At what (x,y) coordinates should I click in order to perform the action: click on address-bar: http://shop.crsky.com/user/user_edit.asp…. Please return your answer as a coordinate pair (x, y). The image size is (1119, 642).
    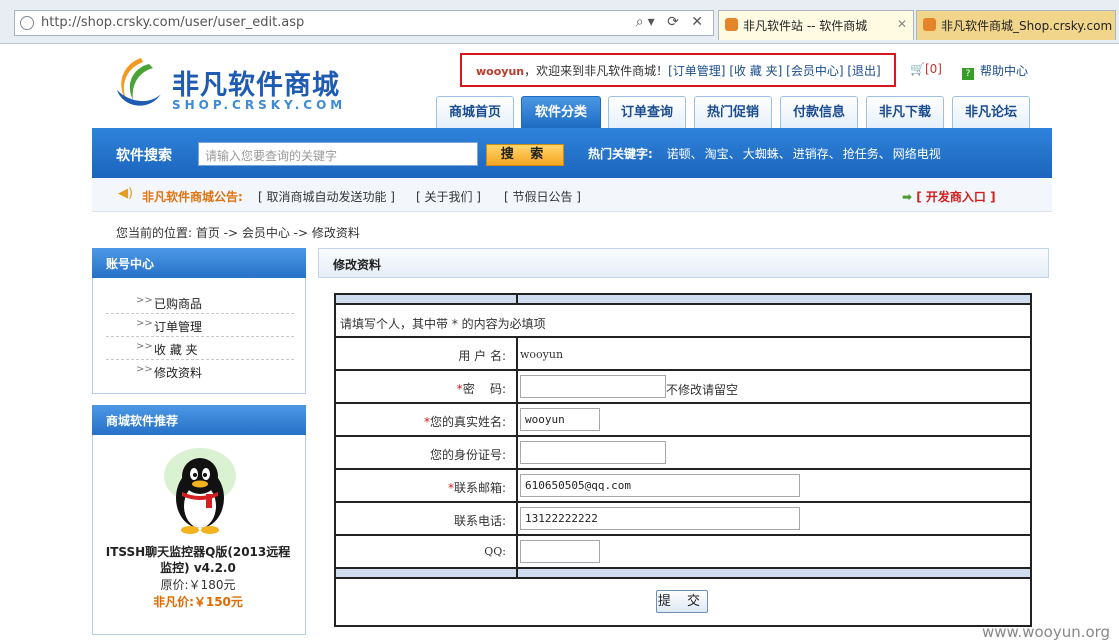
    Looking at the image, I should click on (364, 23).